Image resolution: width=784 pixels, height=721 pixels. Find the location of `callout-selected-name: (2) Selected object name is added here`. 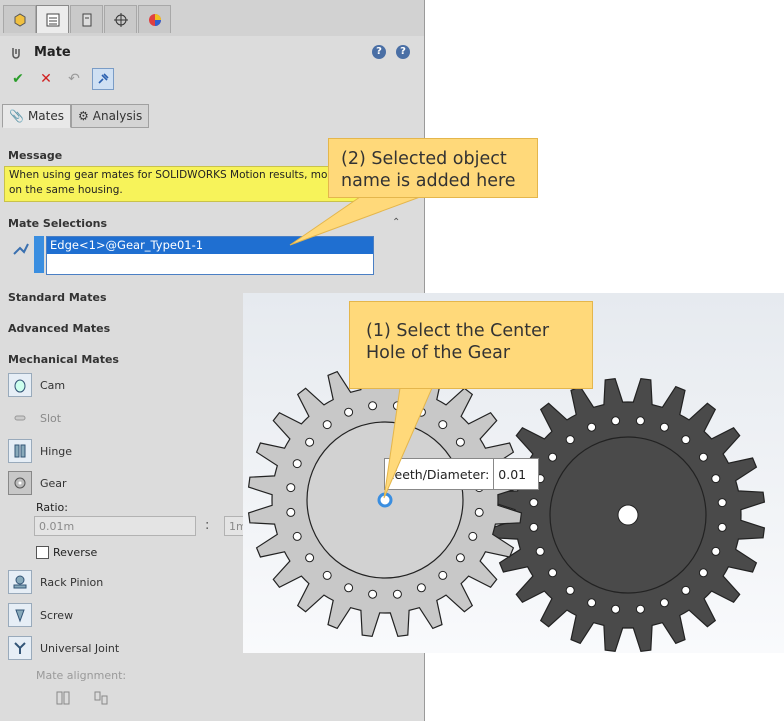

callout-selected-name: (2) Selected object name is added here is located at coordinates (433, 168).